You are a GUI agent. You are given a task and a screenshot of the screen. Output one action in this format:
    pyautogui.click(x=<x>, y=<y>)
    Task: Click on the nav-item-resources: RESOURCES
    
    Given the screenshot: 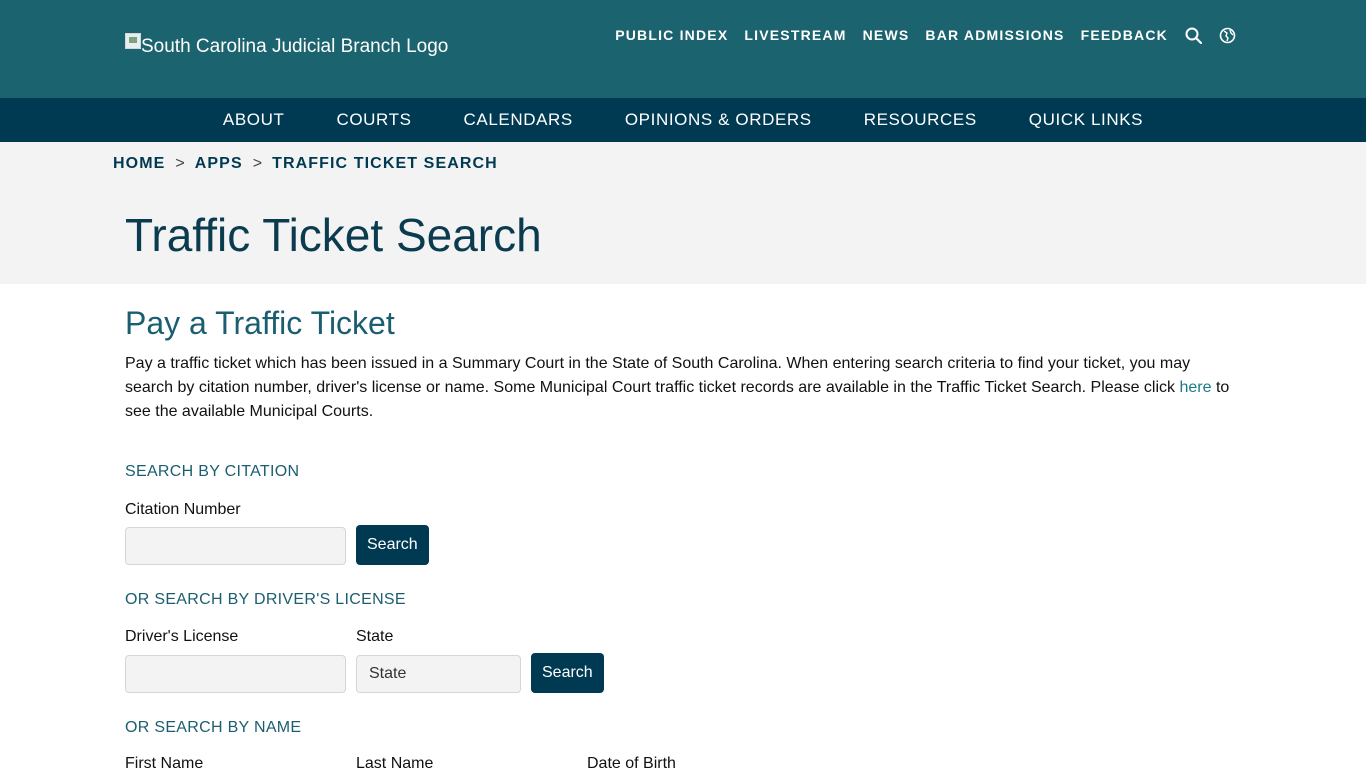 What is the action you would take?
    pyautogui.click(x=920, y=120)
    